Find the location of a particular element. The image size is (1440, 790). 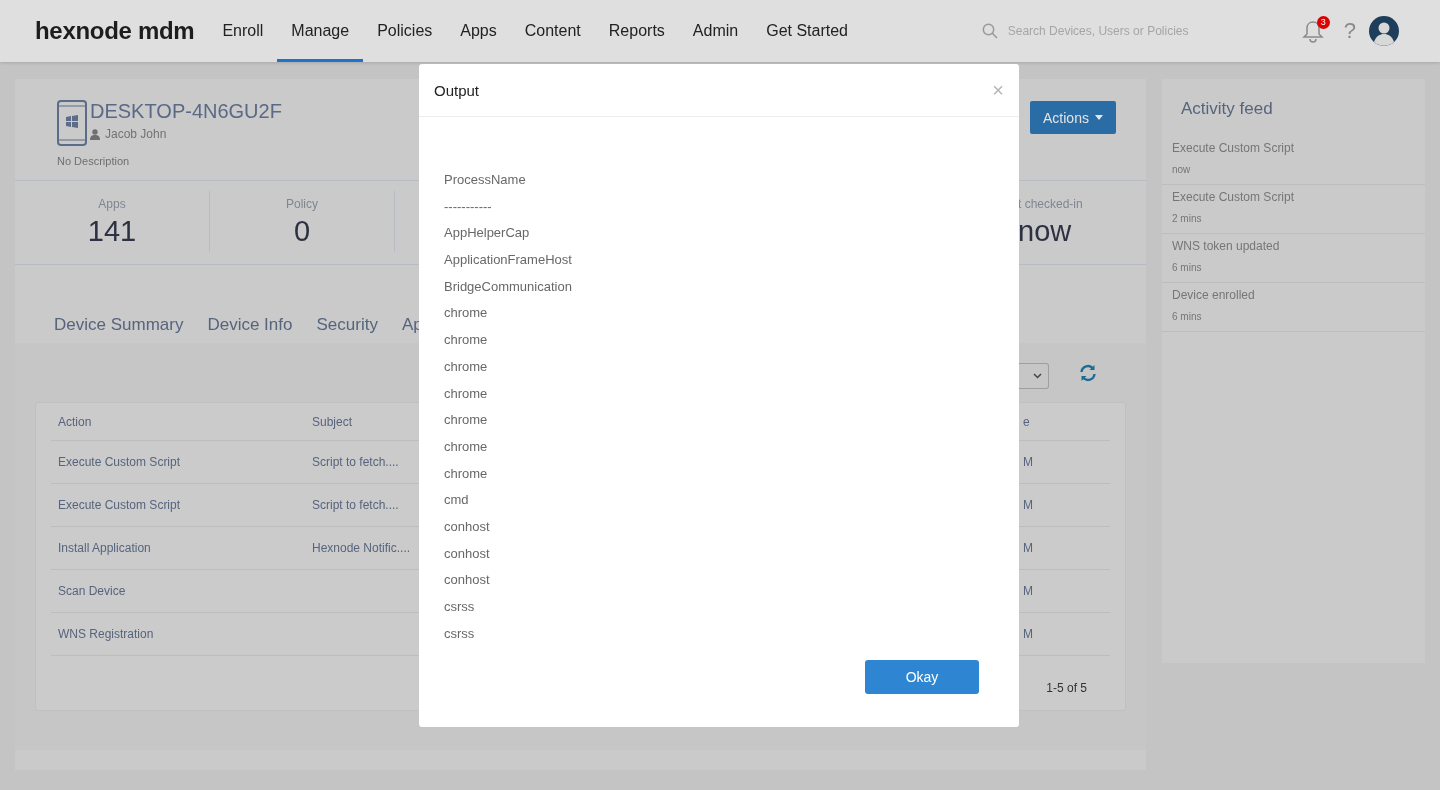

user-name: Jacob John is located at coordinates (136, 134).